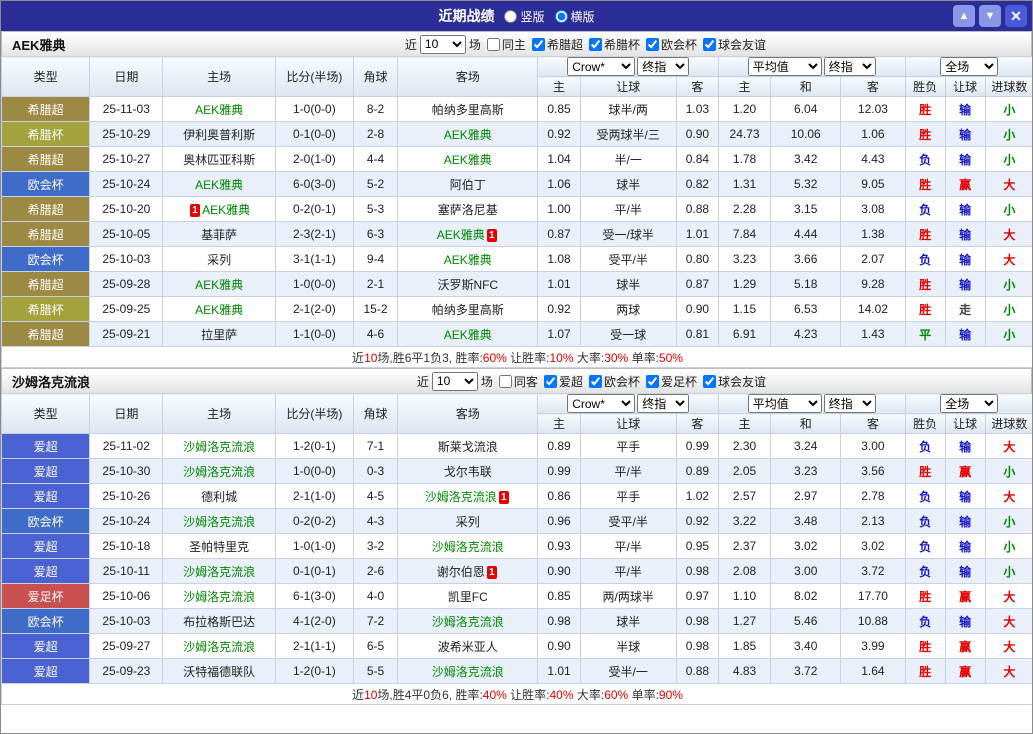 This screenshot has width=1033, height=734. I want to click on result-handicap: 输, so click(965, 259).